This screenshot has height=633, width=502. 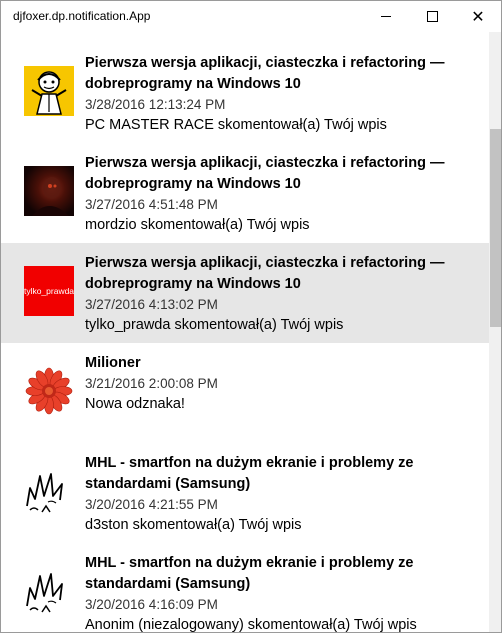 I want to click on notification-message: Nowa odznaka!, so click(x=135, y=404).